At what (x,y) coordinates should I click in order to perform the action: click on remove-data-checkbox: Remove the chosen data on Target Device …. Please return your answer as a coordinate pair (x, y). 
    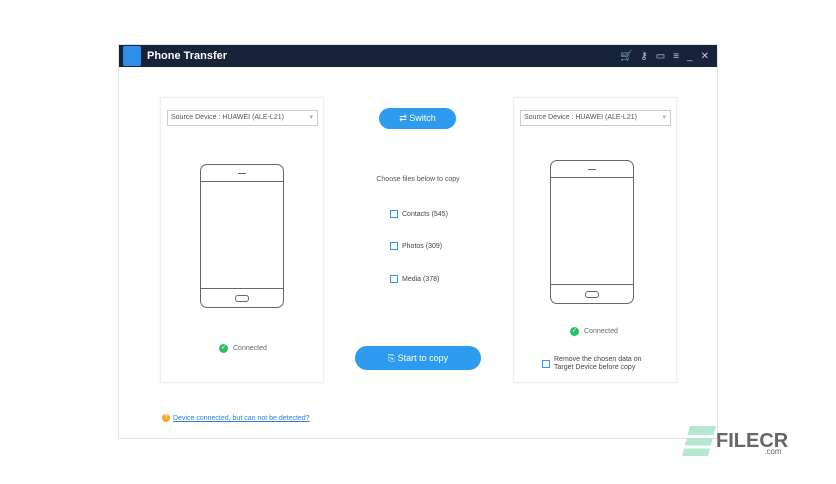
    Looking at the image, I should click on (602, 364).